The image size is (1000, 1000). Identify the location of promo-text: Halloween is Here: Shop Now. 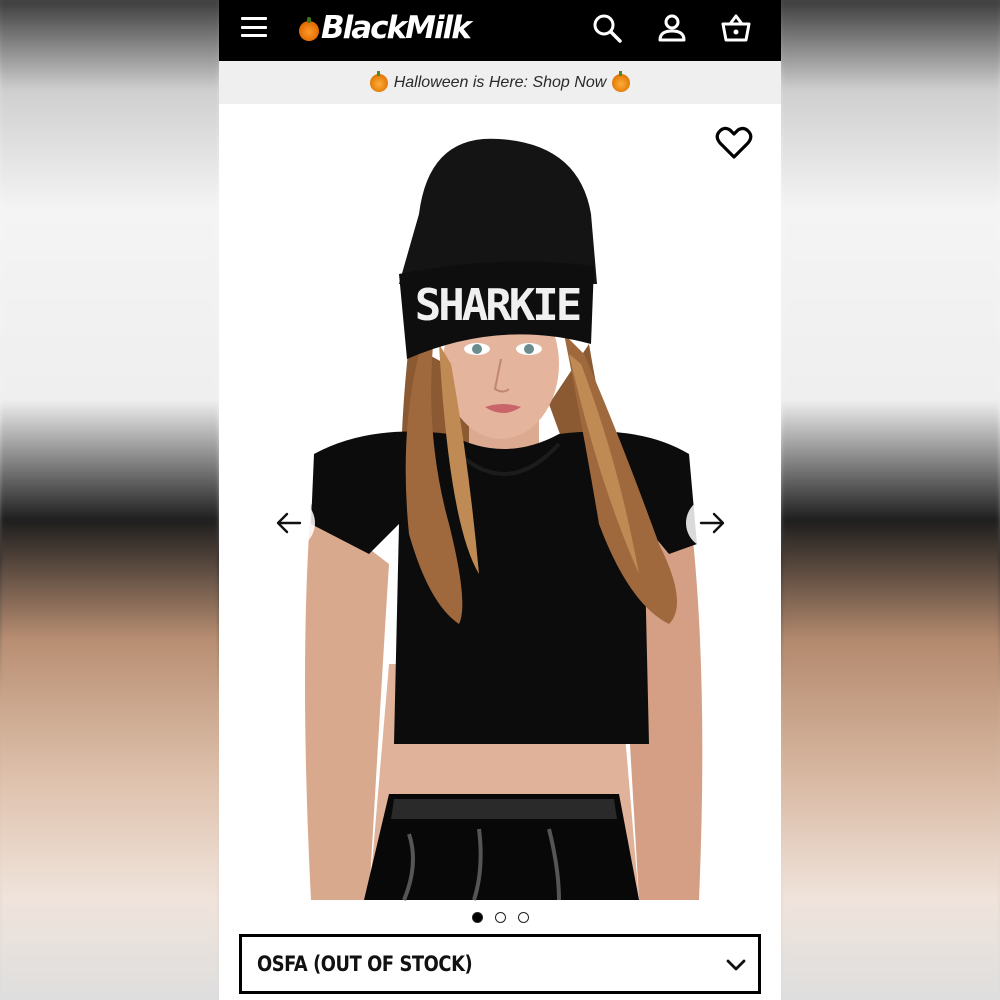
(500, 82).